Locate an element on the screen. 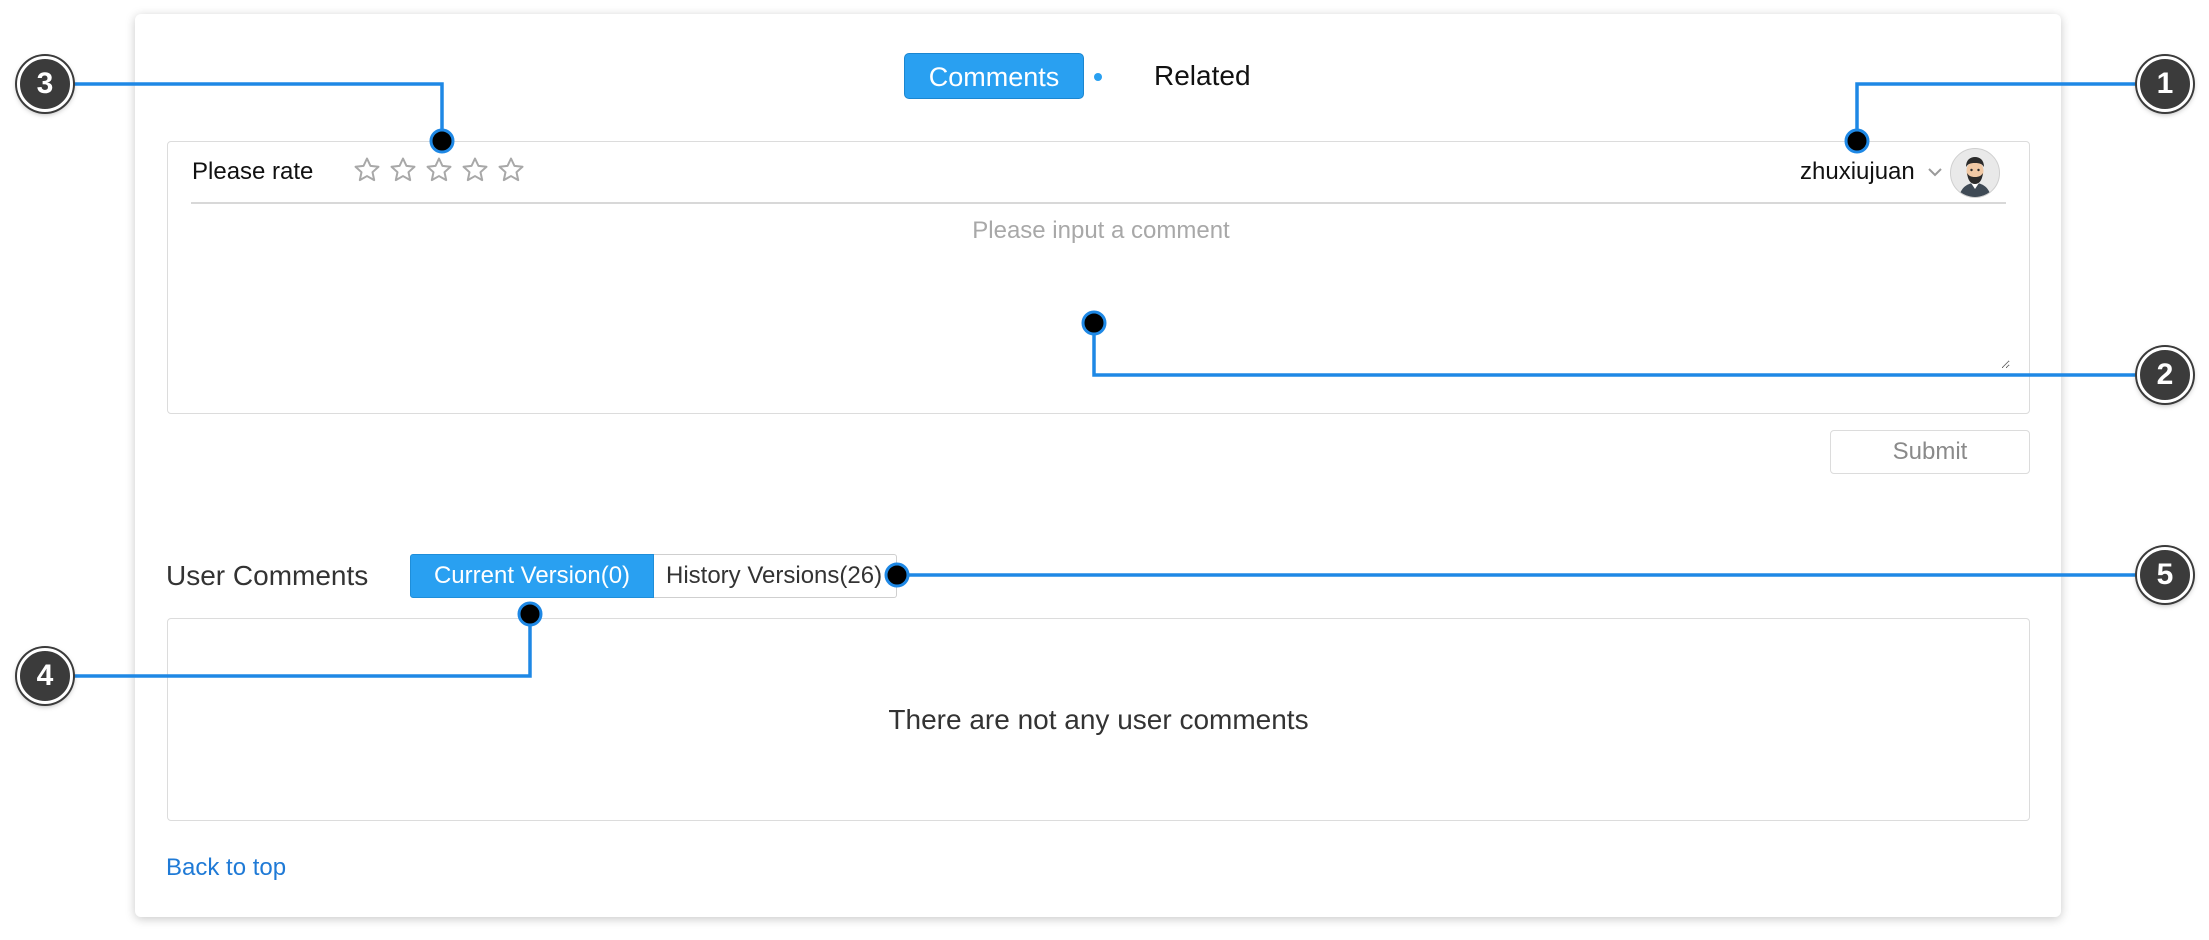  callout-badge-4: 4 is located at coordinates (45, 676).